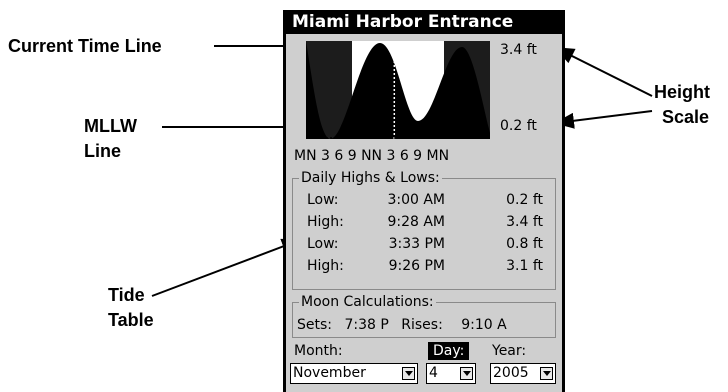 This screenshot has width=728, height=392. Describe the element at coordinates (509, 351) in the screenshot. I see `year-label: Year:` at that location.